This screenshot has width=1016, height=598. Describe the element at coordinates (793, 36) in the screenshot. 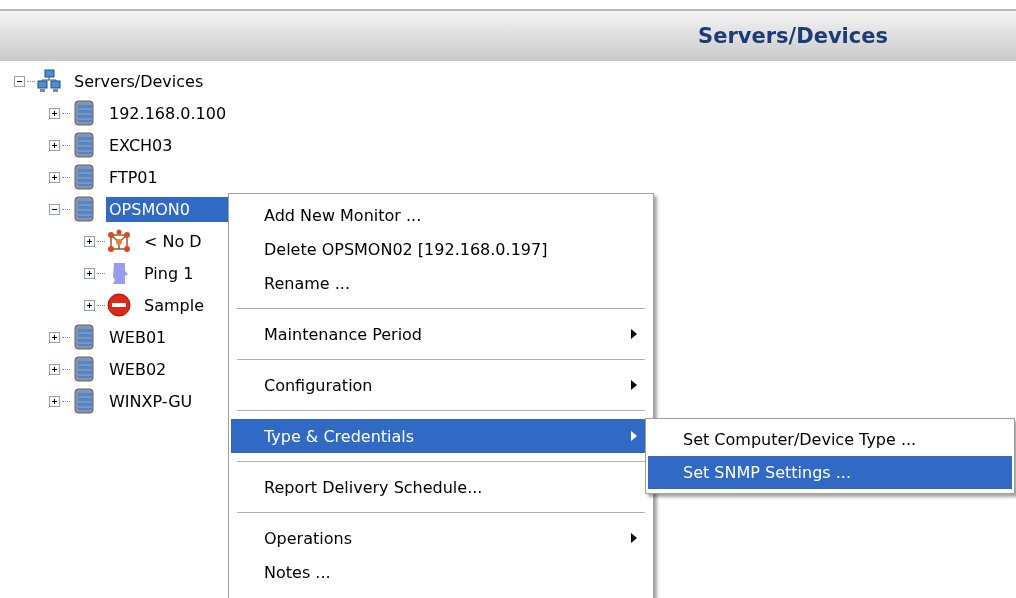

I see `panel-title: Servers/Devices` at that location.